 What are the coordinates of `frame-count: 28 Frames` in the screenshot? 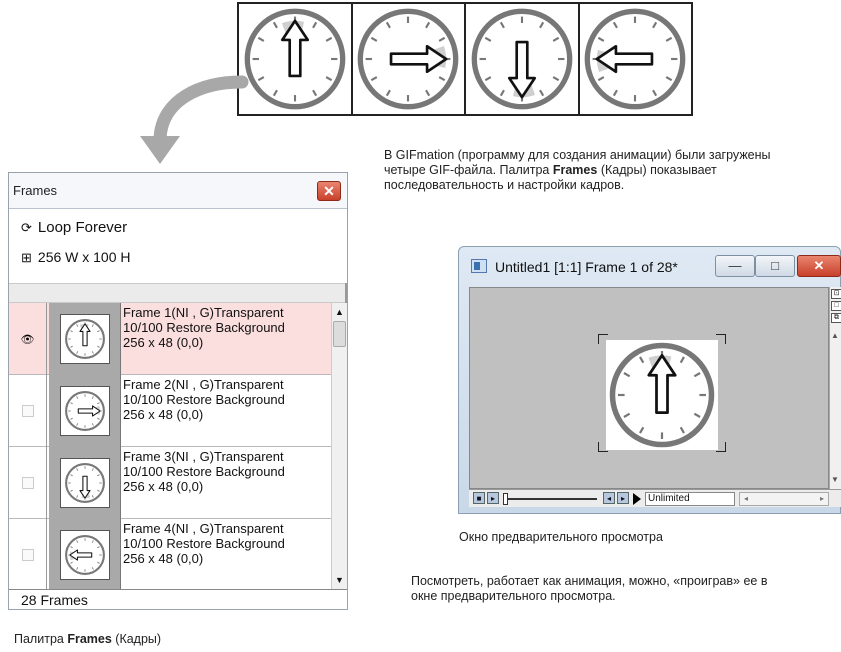 It's located at (54, 600).